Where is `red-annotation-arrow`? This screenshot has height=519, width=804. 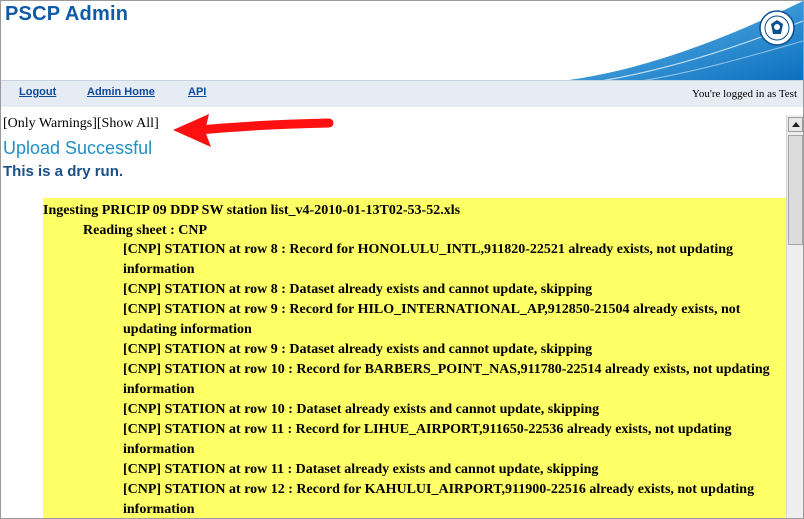 red-annotation-arrow is located at coordinates (253, 130).